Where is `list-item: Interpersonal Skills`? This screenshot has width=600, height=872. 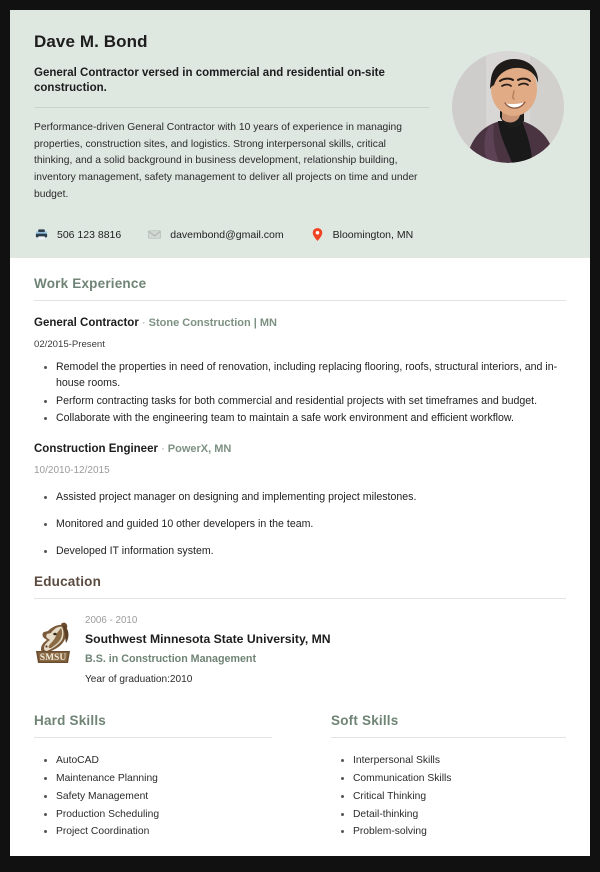
list-item: Interpersonal Skills is located at coordinates (453, 761).